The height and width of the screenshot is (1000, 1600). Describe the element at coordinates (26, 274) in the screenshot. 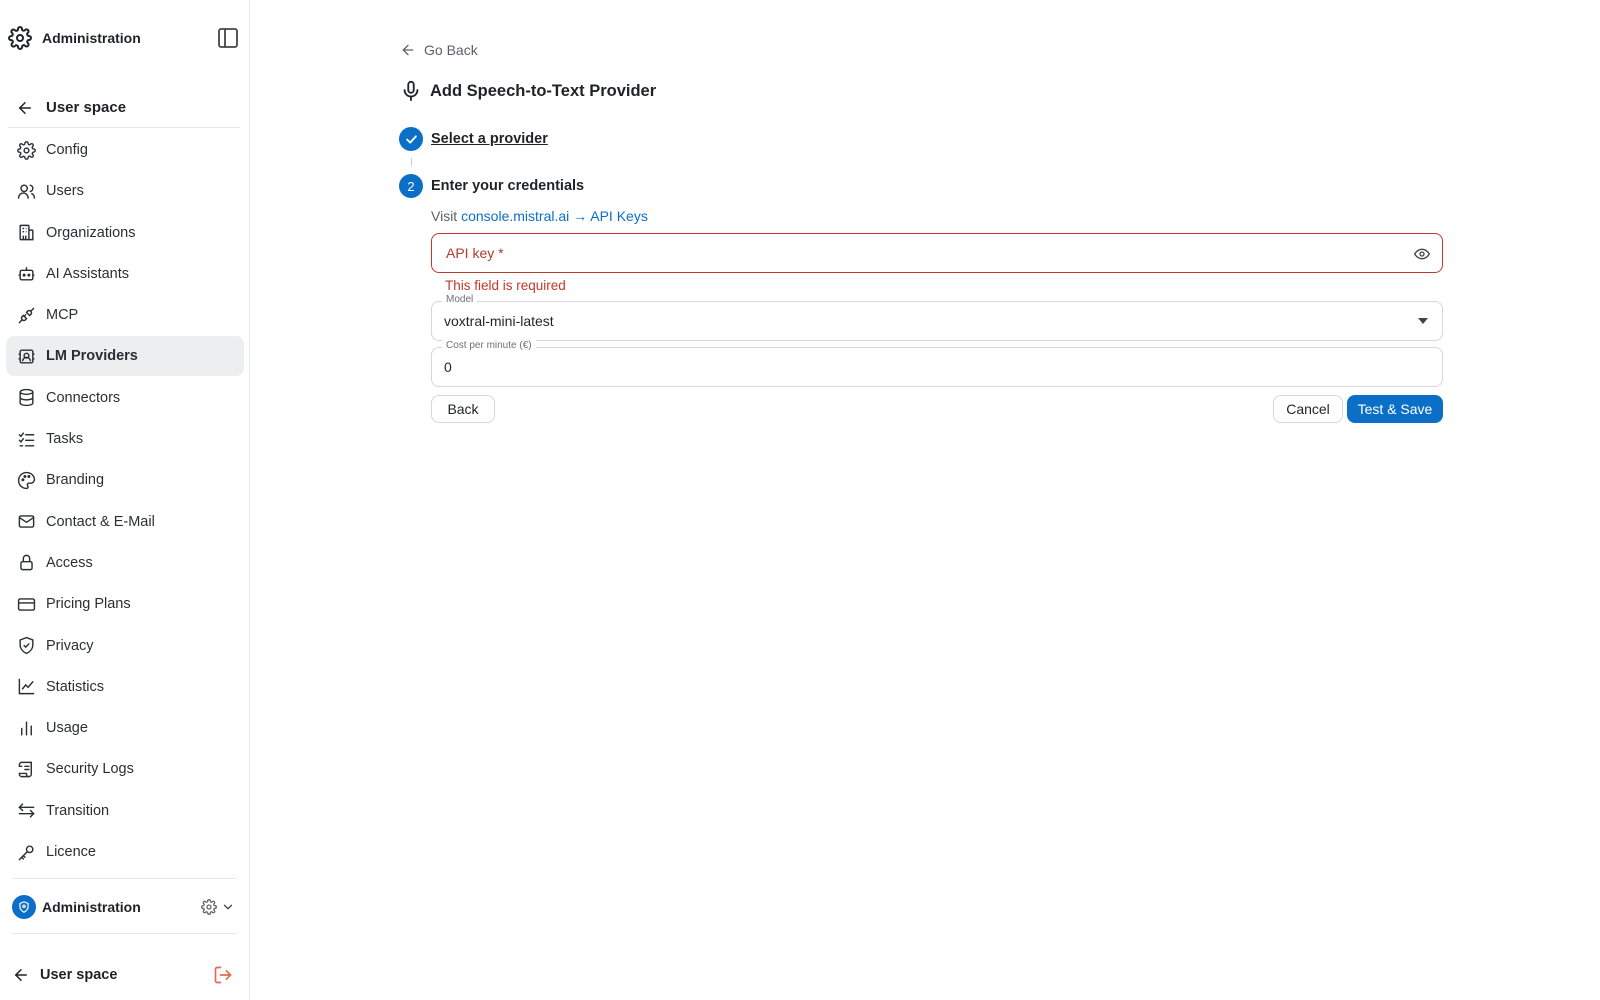

I see `bot-icon` at that location.